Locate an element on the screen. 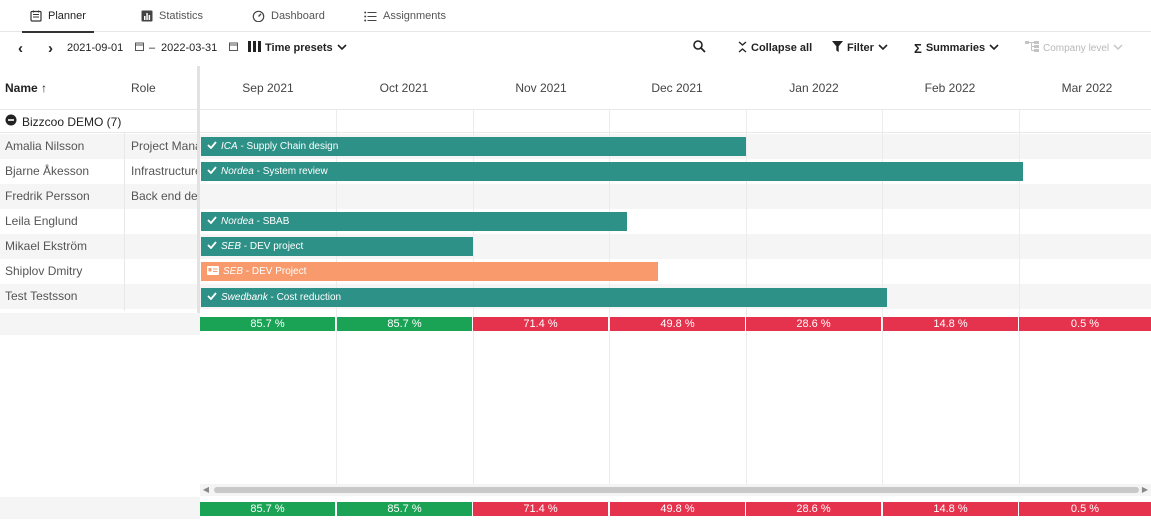  tab-statistics-label: Statistics is located at coordinates (181, 16).